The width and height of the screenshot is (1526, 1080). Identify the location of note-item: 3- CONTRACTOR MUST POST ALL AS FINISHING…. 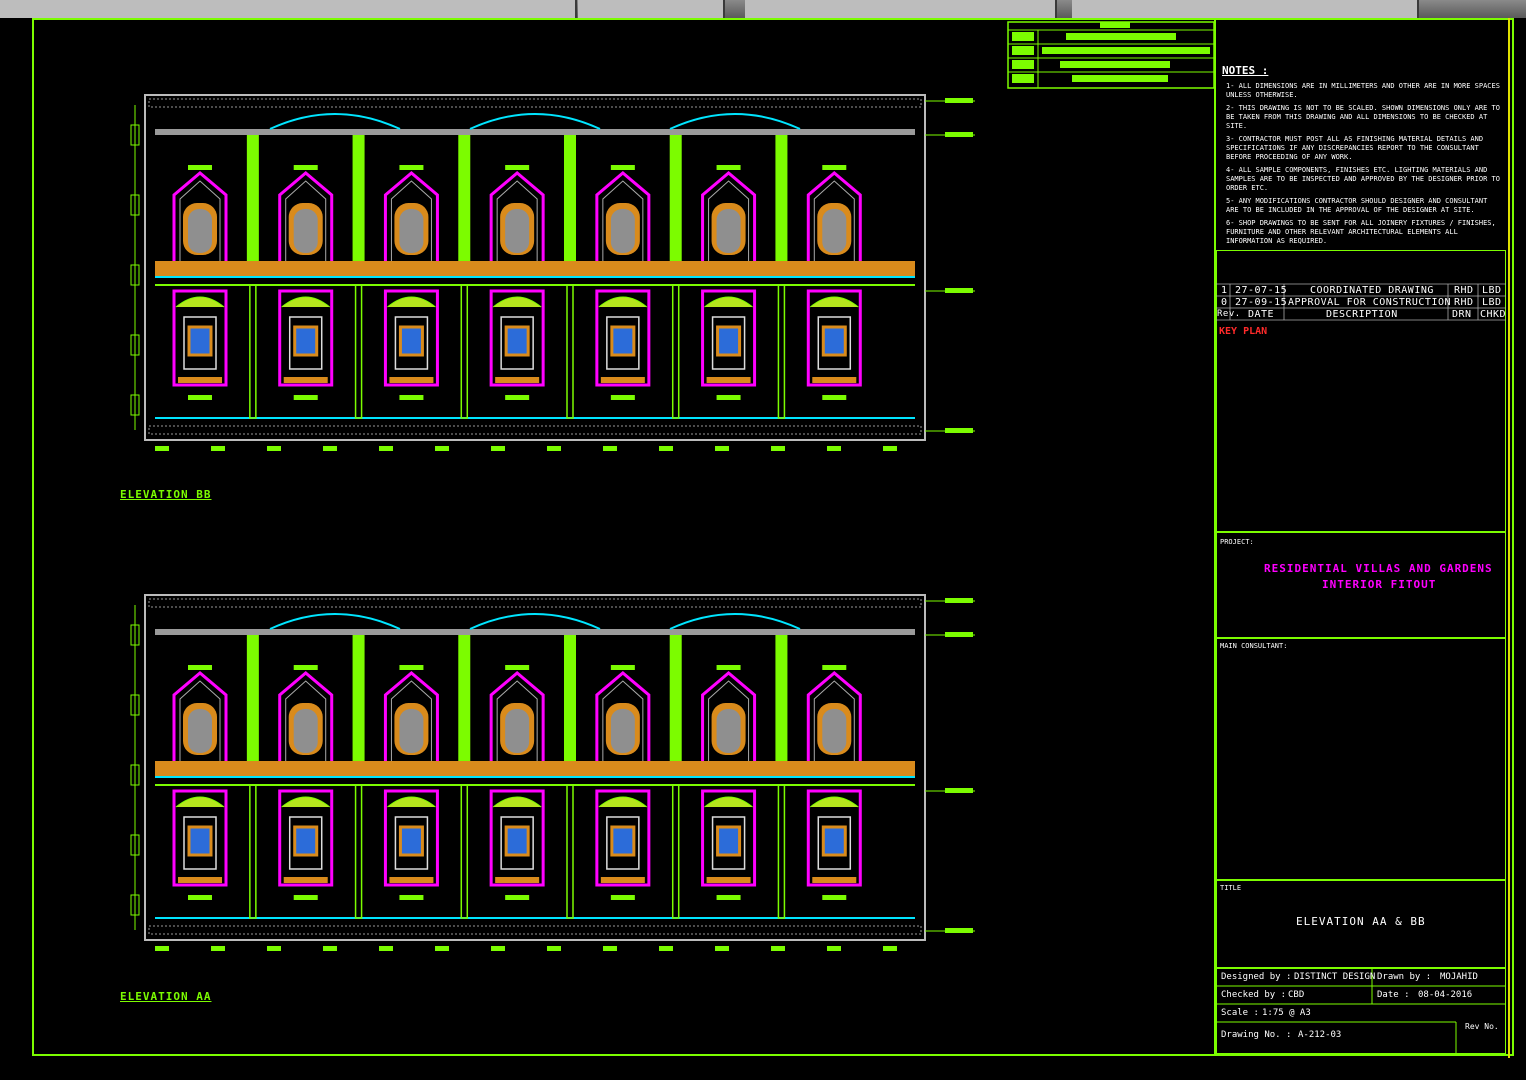
(1355, 148).